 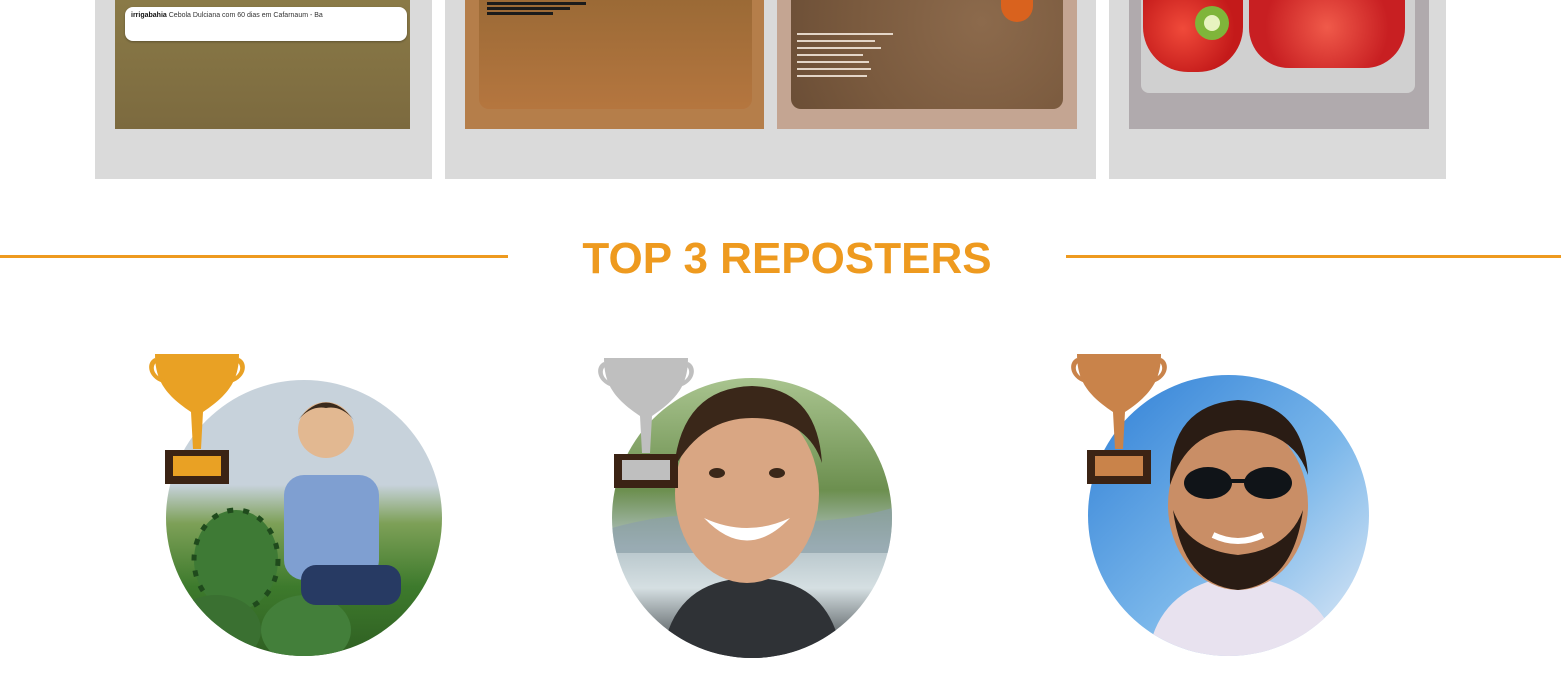 I want to click on section-divider-left, so click(x=254, y=256).